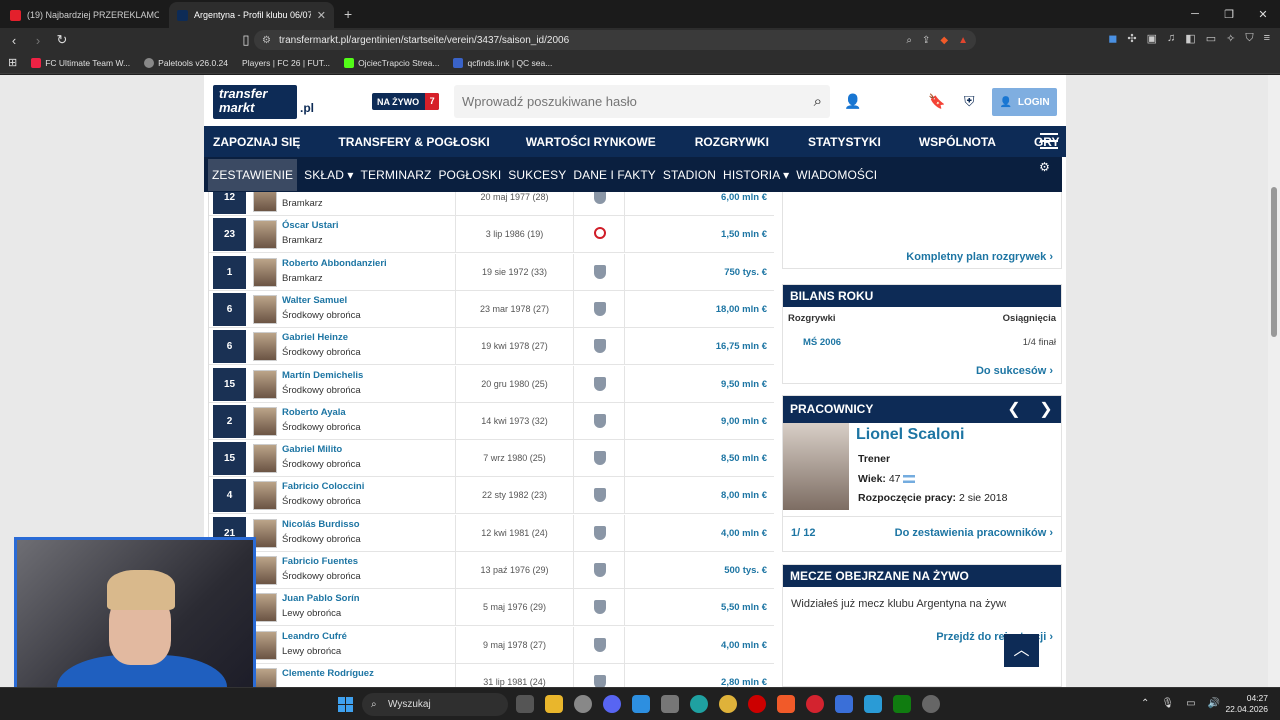  Describe the element at coordinates (689, 175) in the screenshot. I see `subnav-item: STADION` at that location.